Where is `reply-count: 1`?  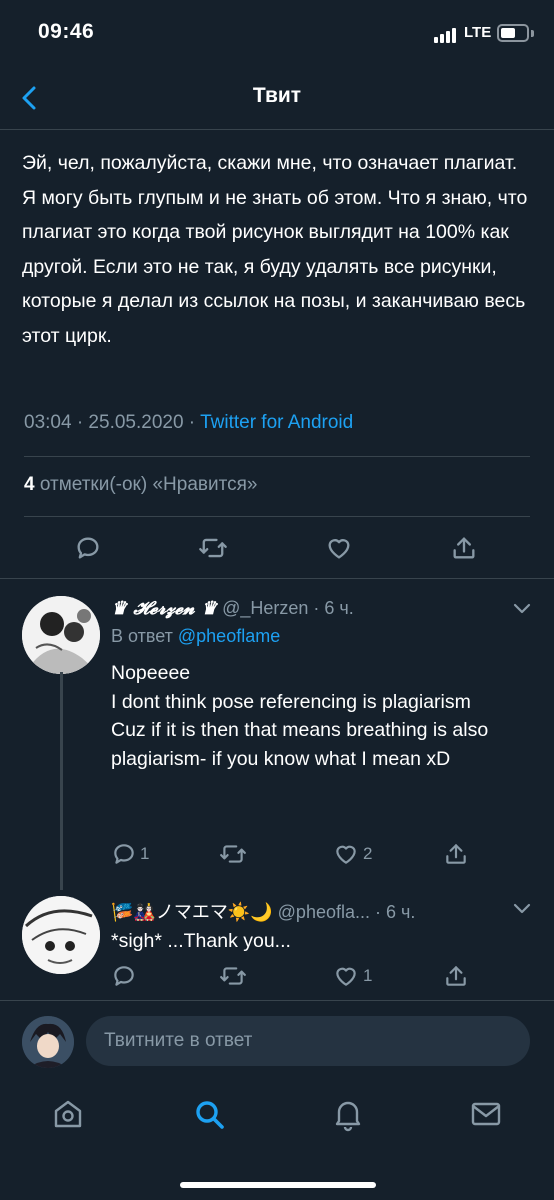
reply-count: 1 is located at coordinates (145, 853).